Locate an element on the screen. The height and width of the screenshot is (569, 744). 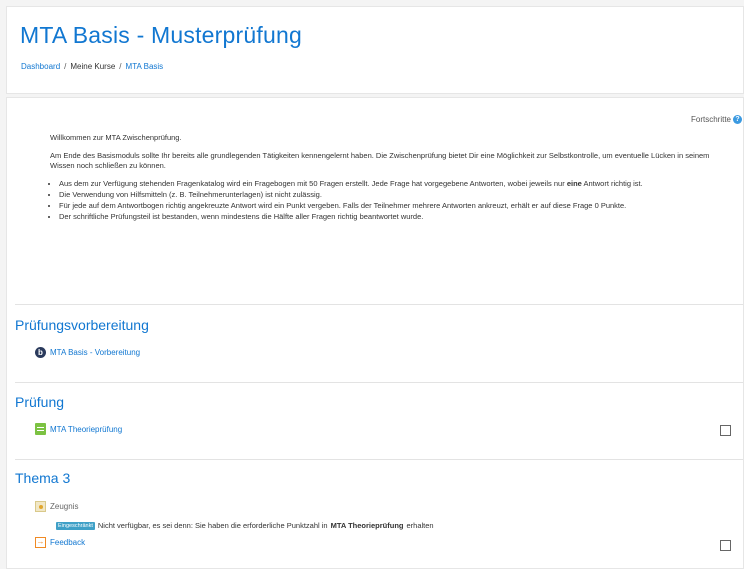
feedback-icon: → is located at coordinates (40, 542).